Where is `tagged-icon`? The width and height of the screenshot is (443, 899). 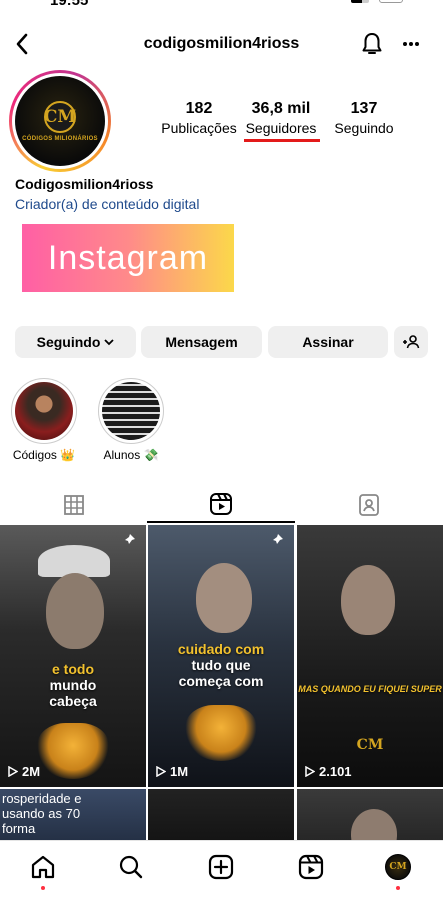 tagged-icon is located at coordinates (369, 505).